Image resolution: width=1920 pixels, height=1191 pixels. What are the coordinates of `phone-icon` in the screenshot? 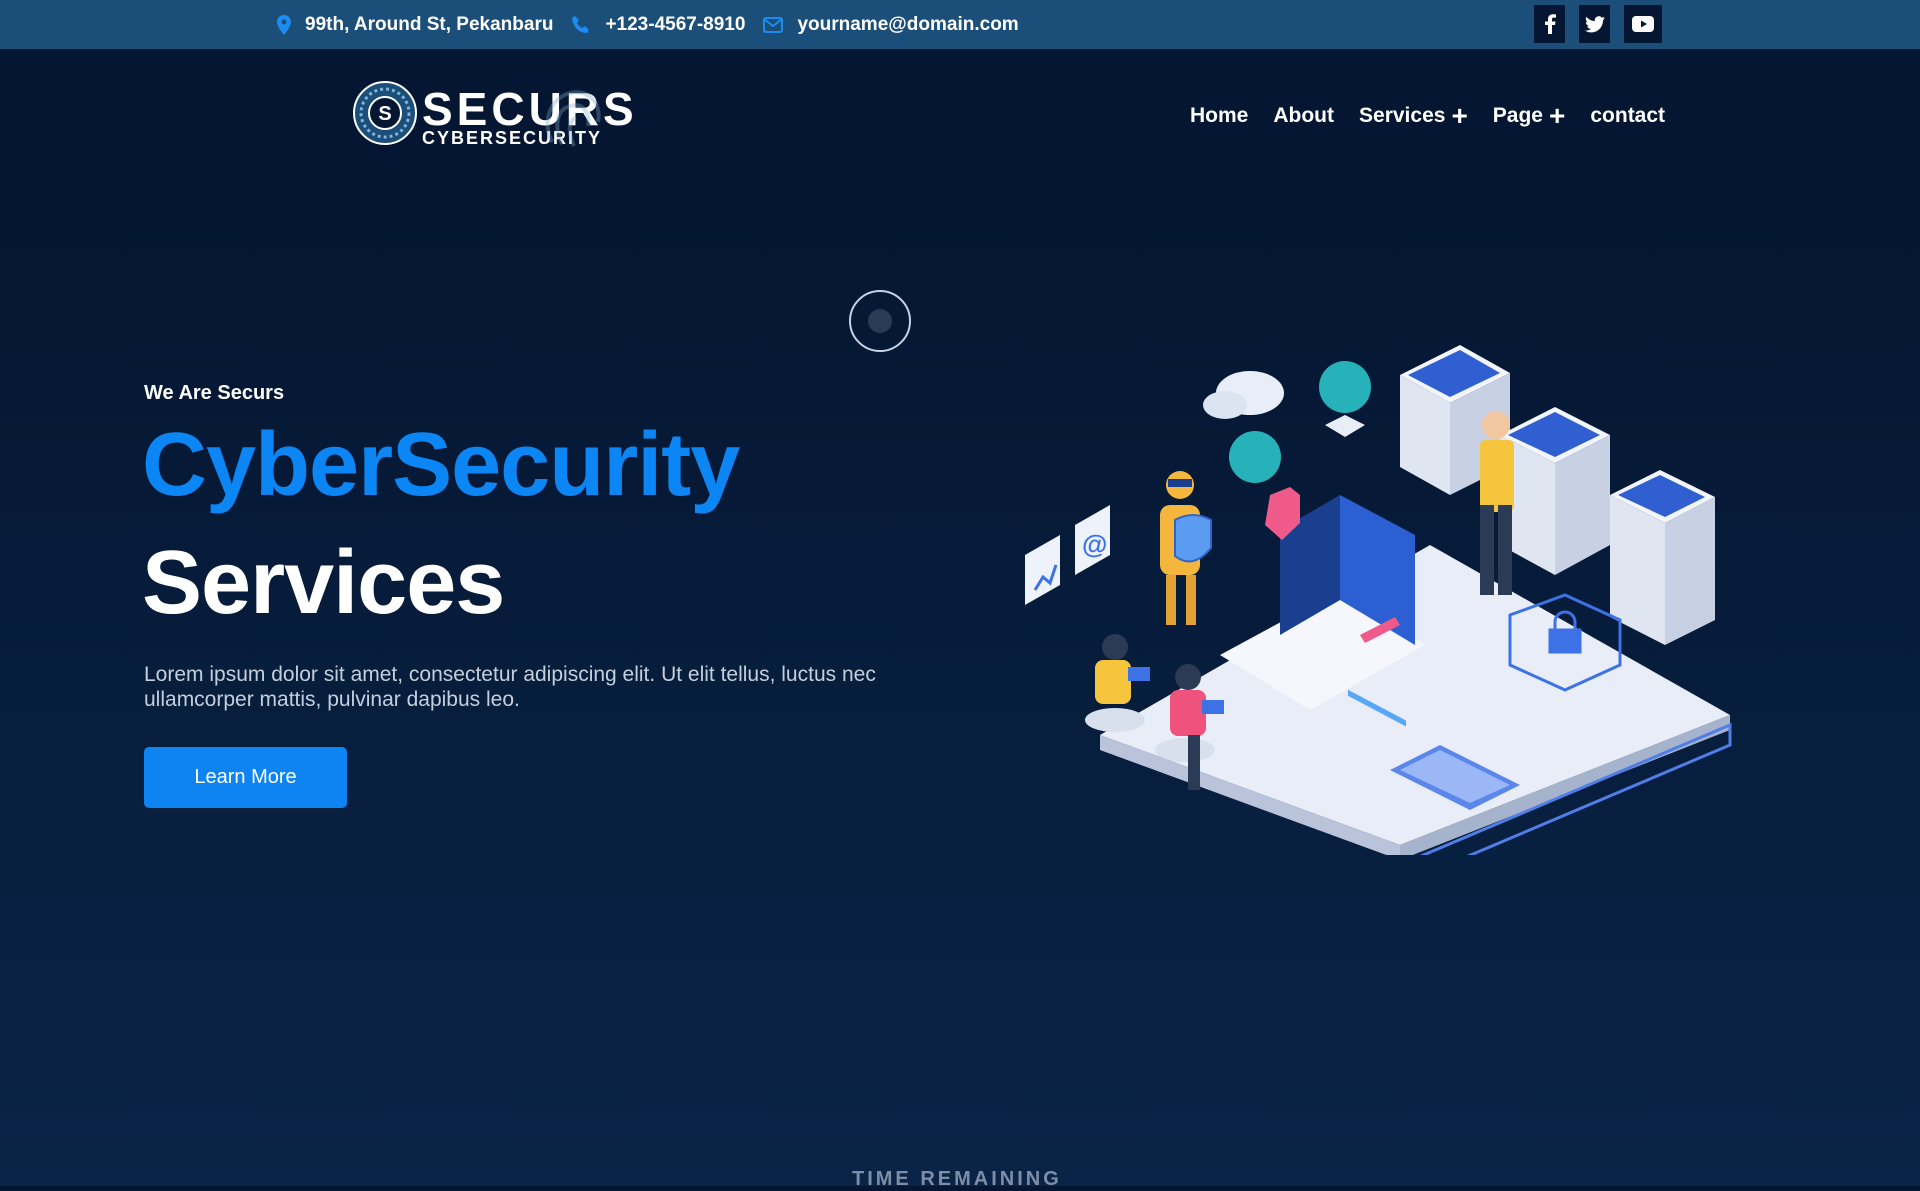 It's located at (581, 25).